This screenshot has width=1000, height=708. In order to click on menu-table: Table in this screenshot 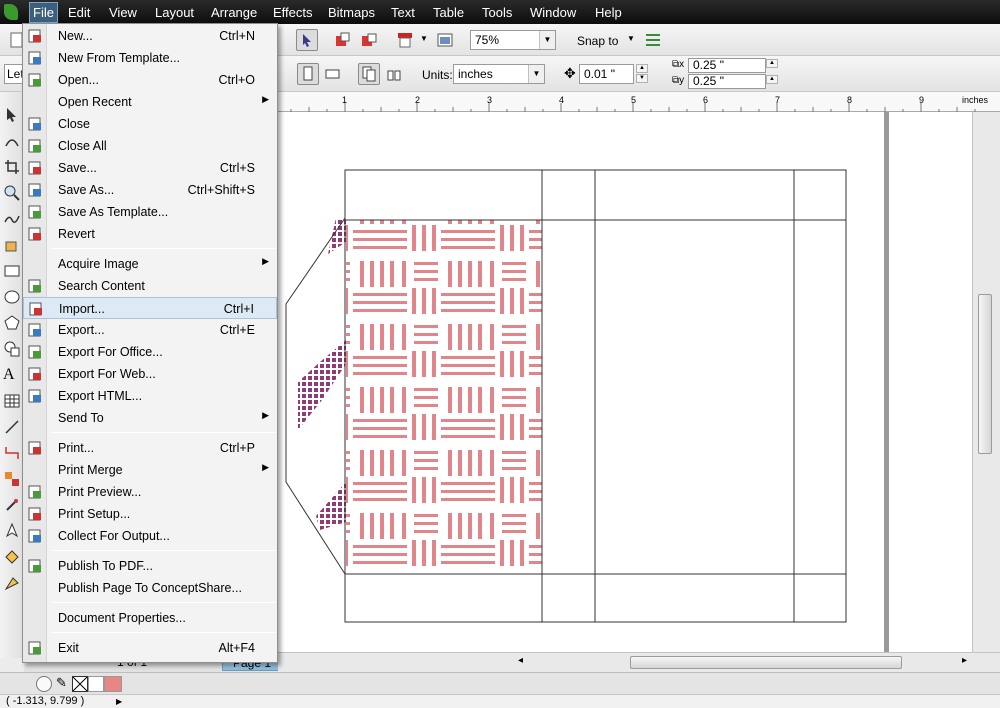, I will do `click(448, 12)`.